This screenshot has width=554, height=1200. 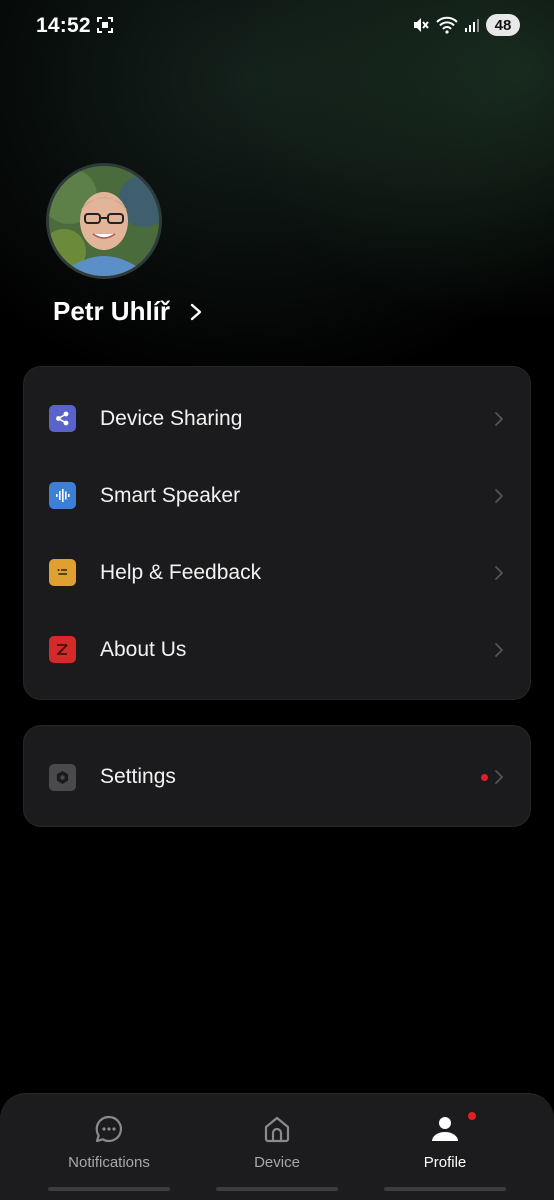 I want to click on bottom-nav: Notifications Device Profile, so click(x=277, y=1146).